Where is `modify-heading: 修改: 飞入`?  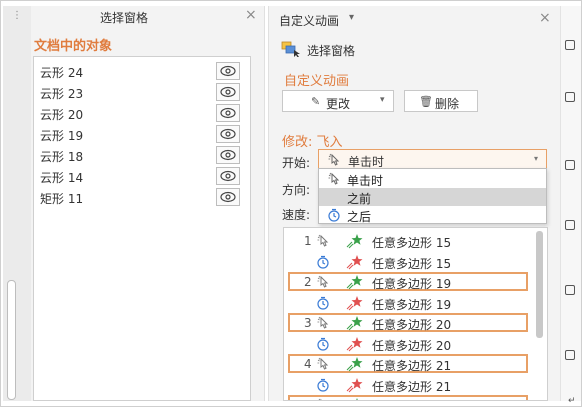
modify-heading: 修改: 飞入 is located at coordinates (312, 142).